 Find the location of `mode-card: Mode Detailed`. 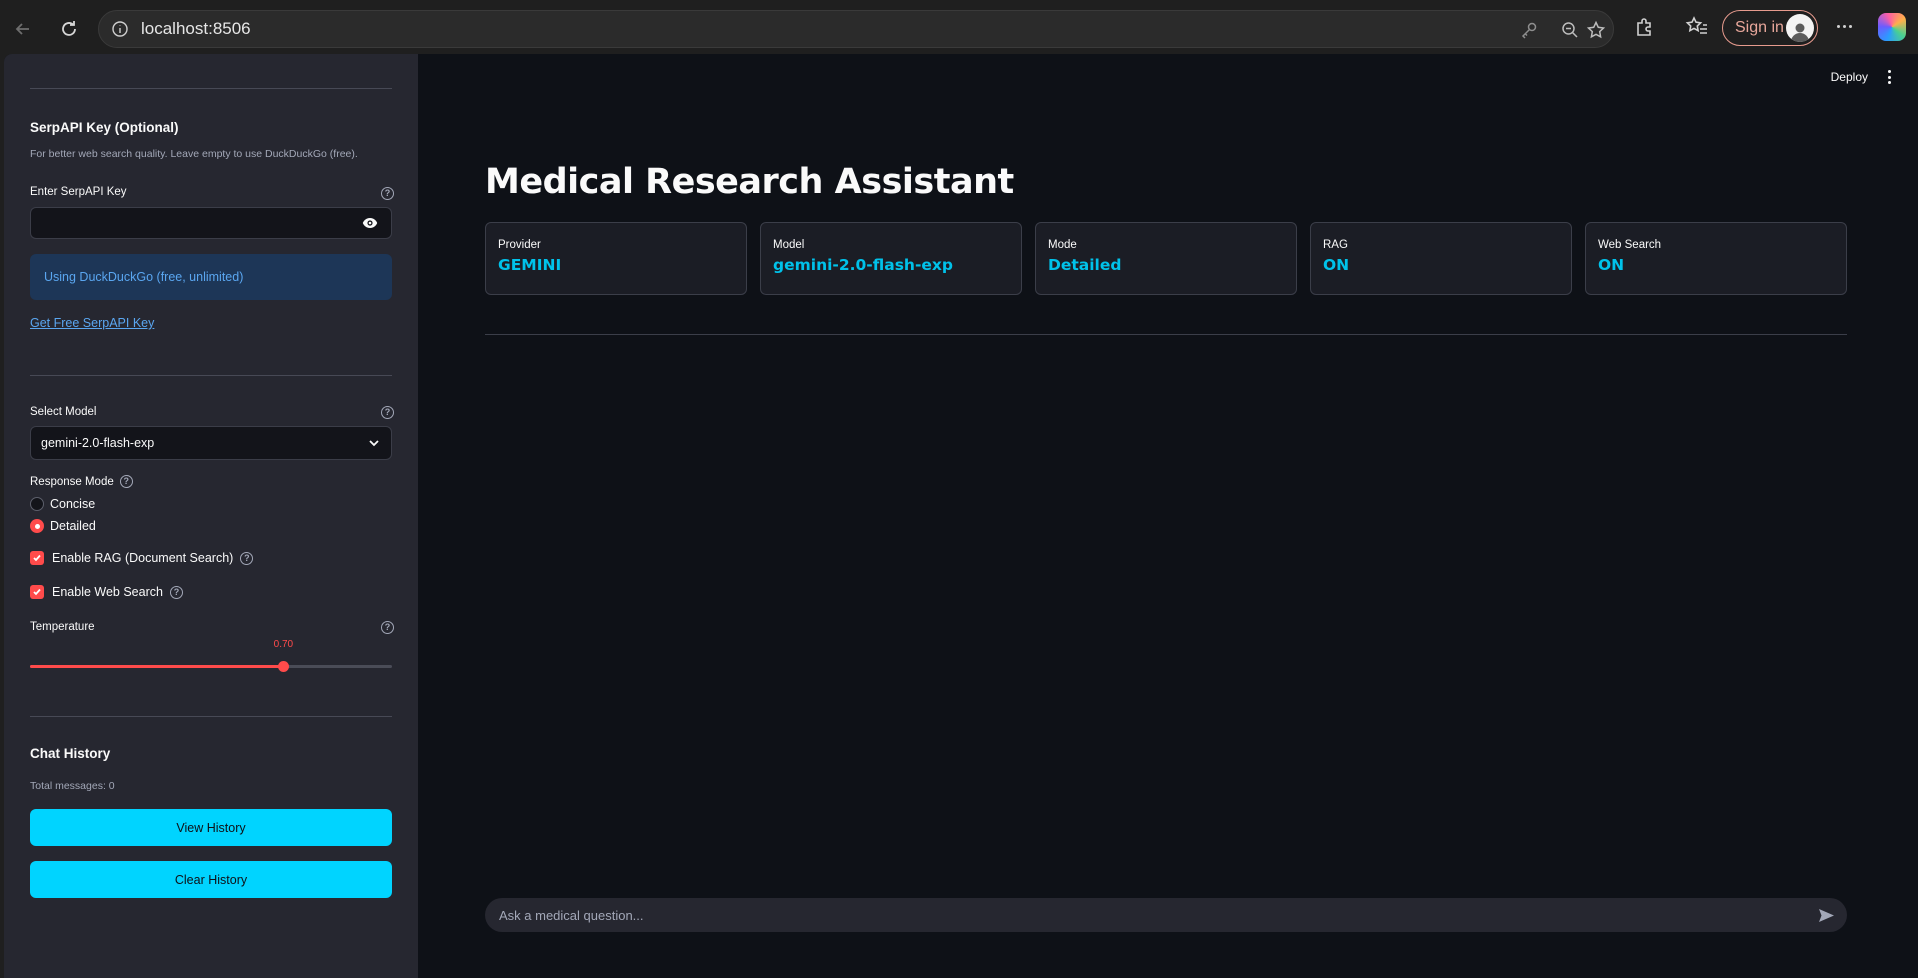

mode-card: Mode Detailed is located at coordinates (1166, 258).